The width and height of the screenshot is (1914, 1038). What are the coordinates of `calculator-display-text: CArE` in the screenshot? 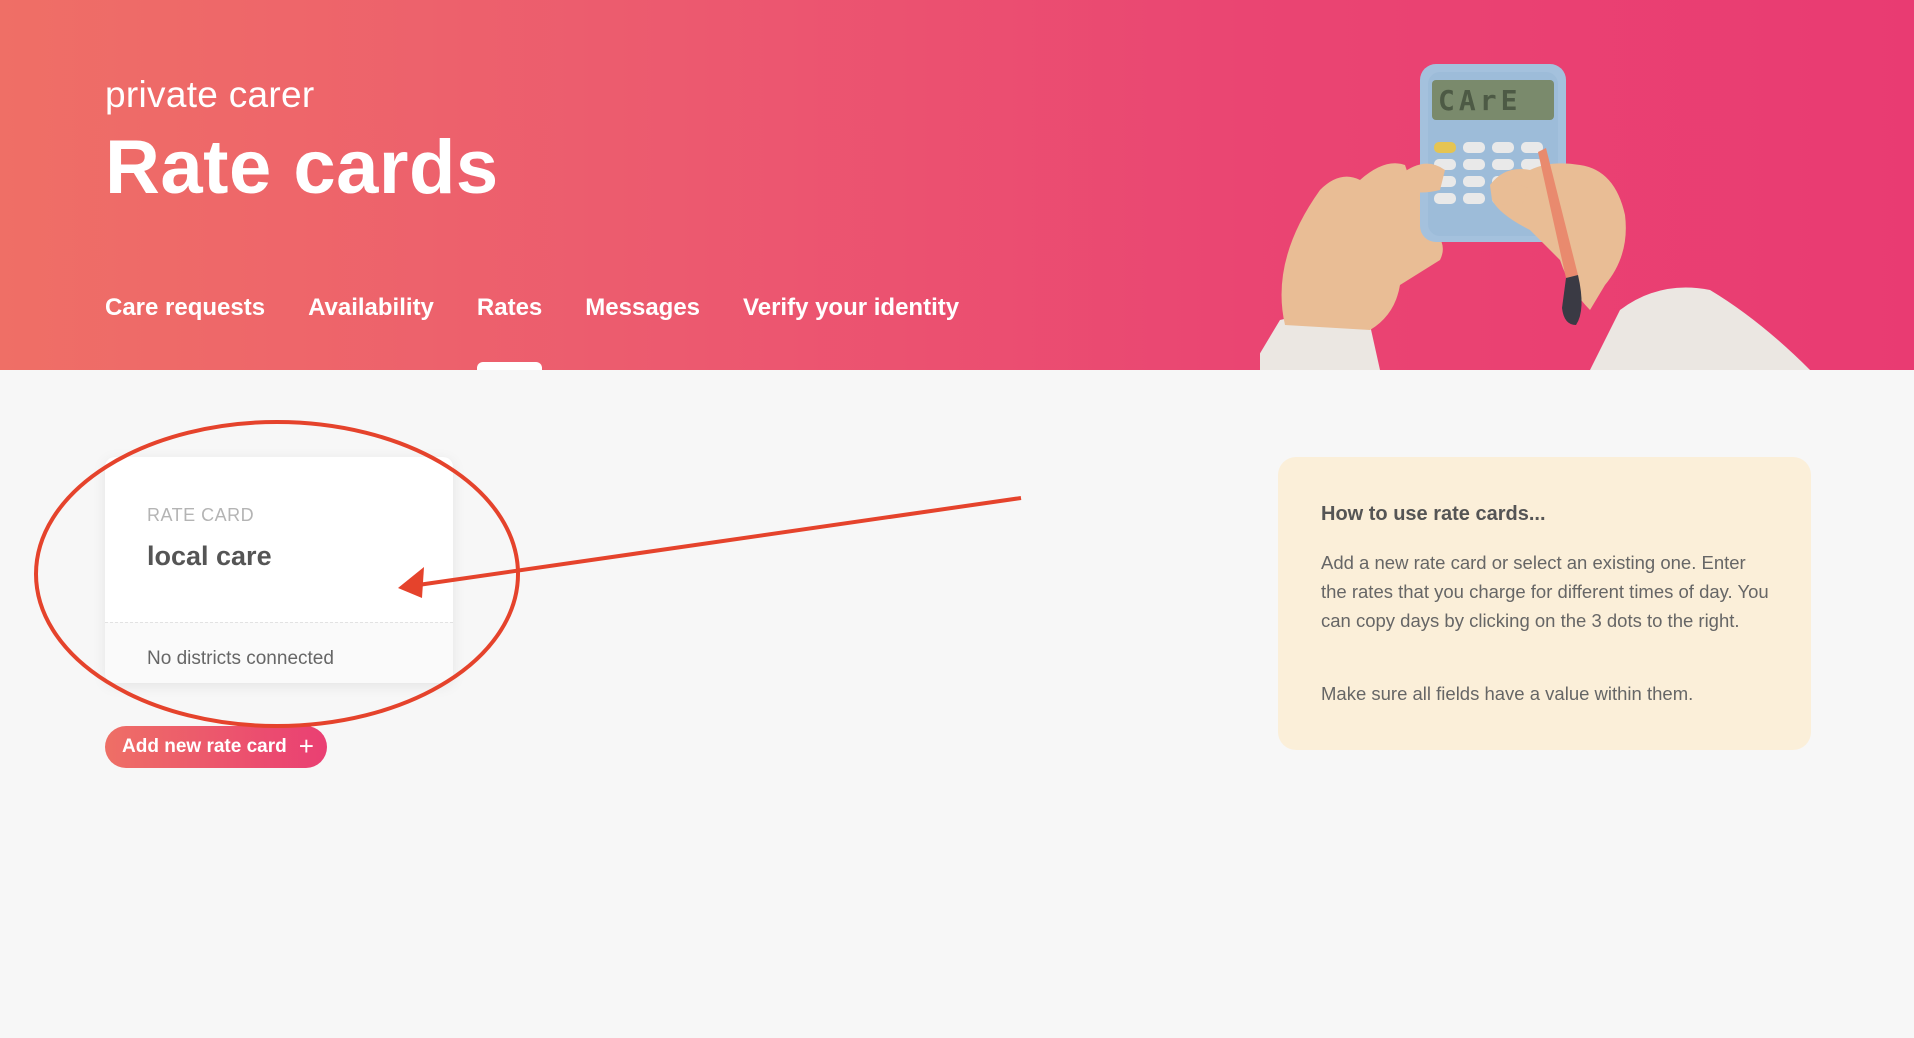 It's located at (1479, 100).